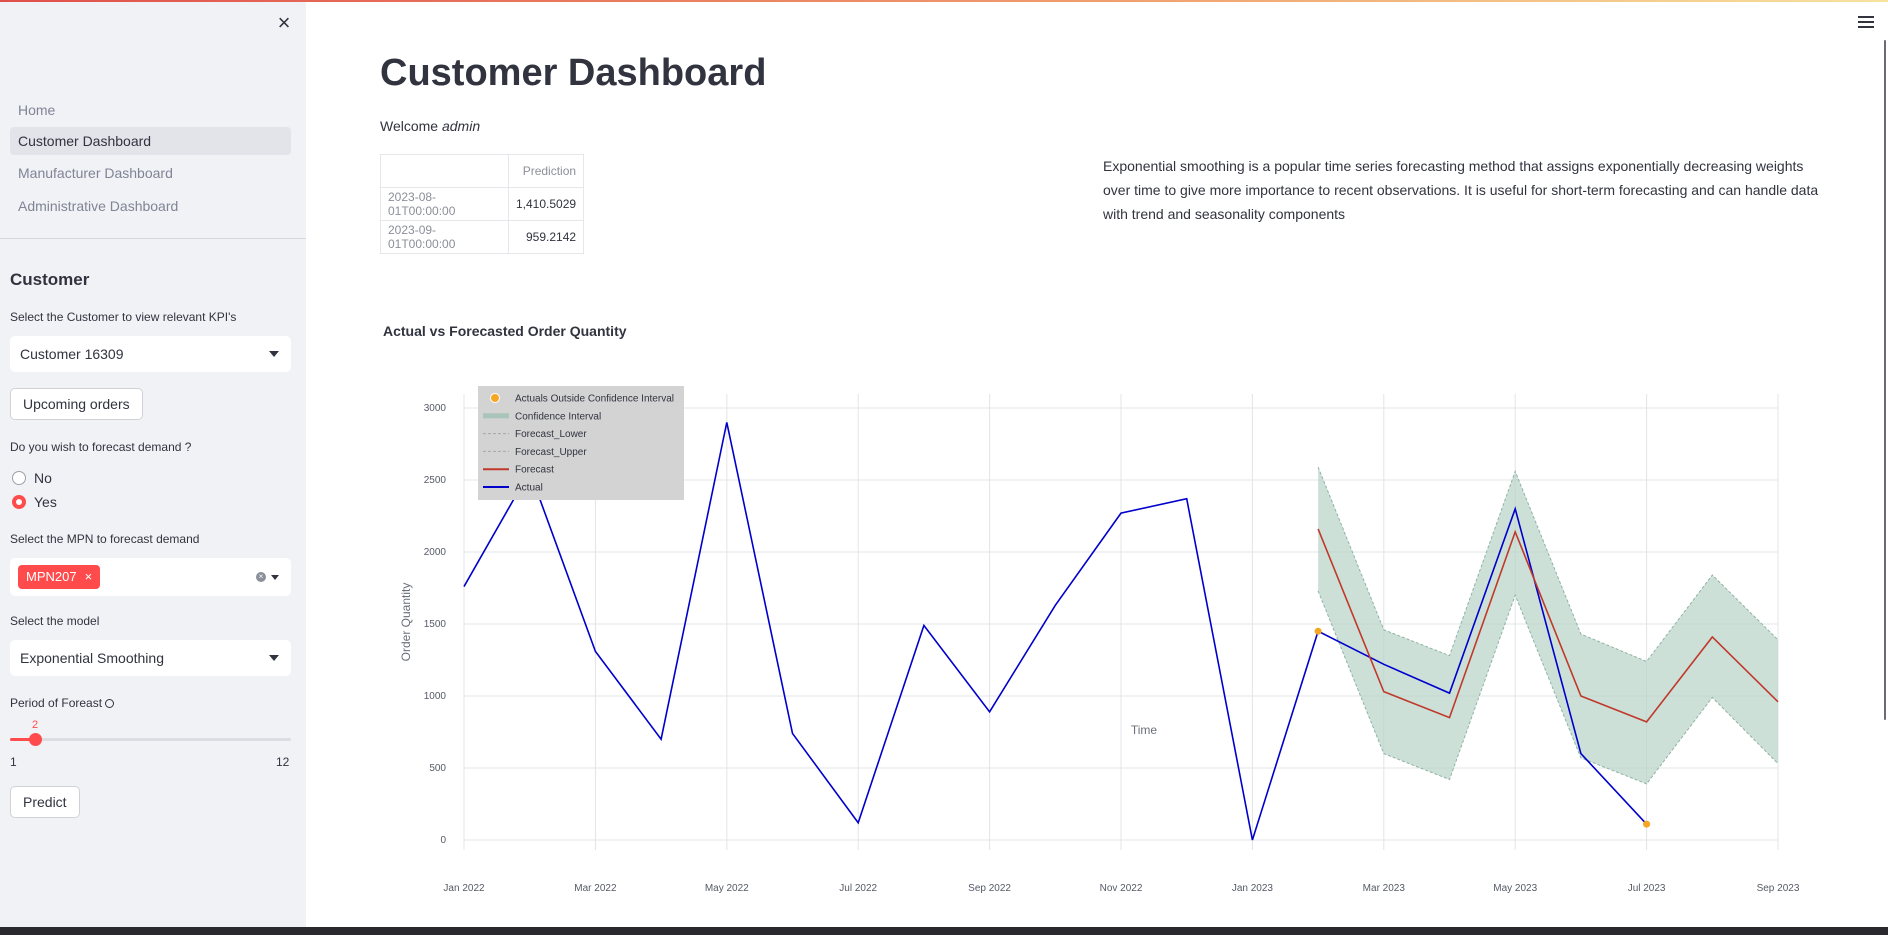 This screenshot has width=1888, height=935. What do you see at coordinates (529, 488) in the screenshot?
I see `legend-label: Actual` at bounding box center [529, 488].